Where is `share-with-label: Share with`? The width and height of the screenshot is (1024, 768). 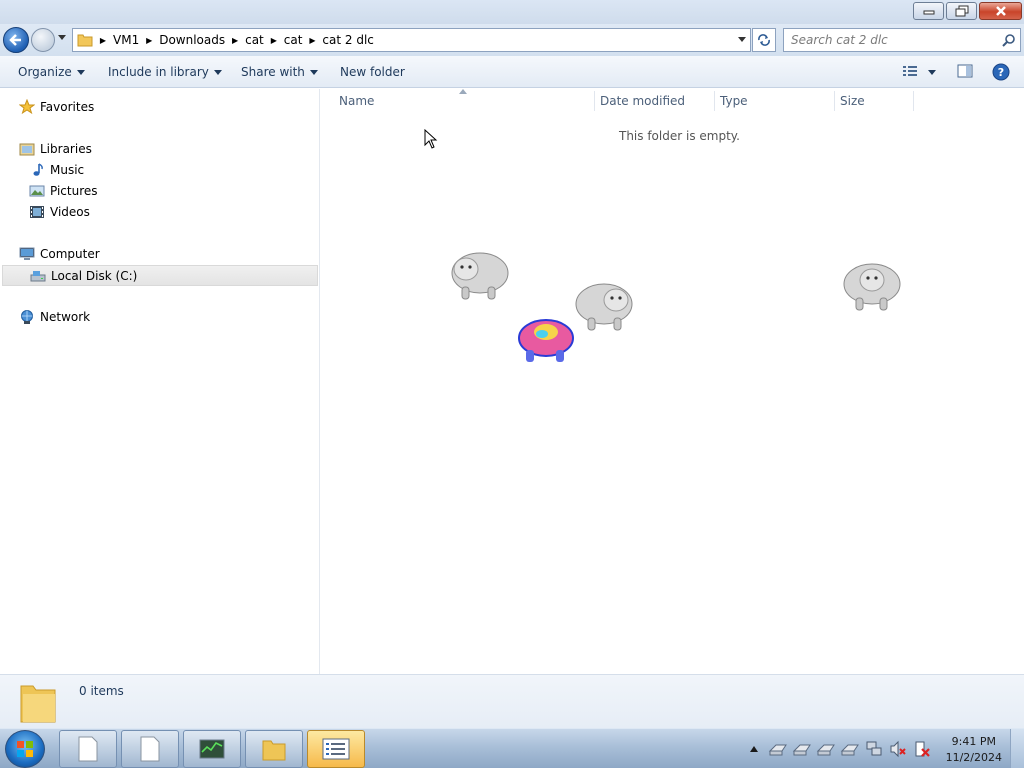 share-with-label: Share with is located at coordinates (273, 72).